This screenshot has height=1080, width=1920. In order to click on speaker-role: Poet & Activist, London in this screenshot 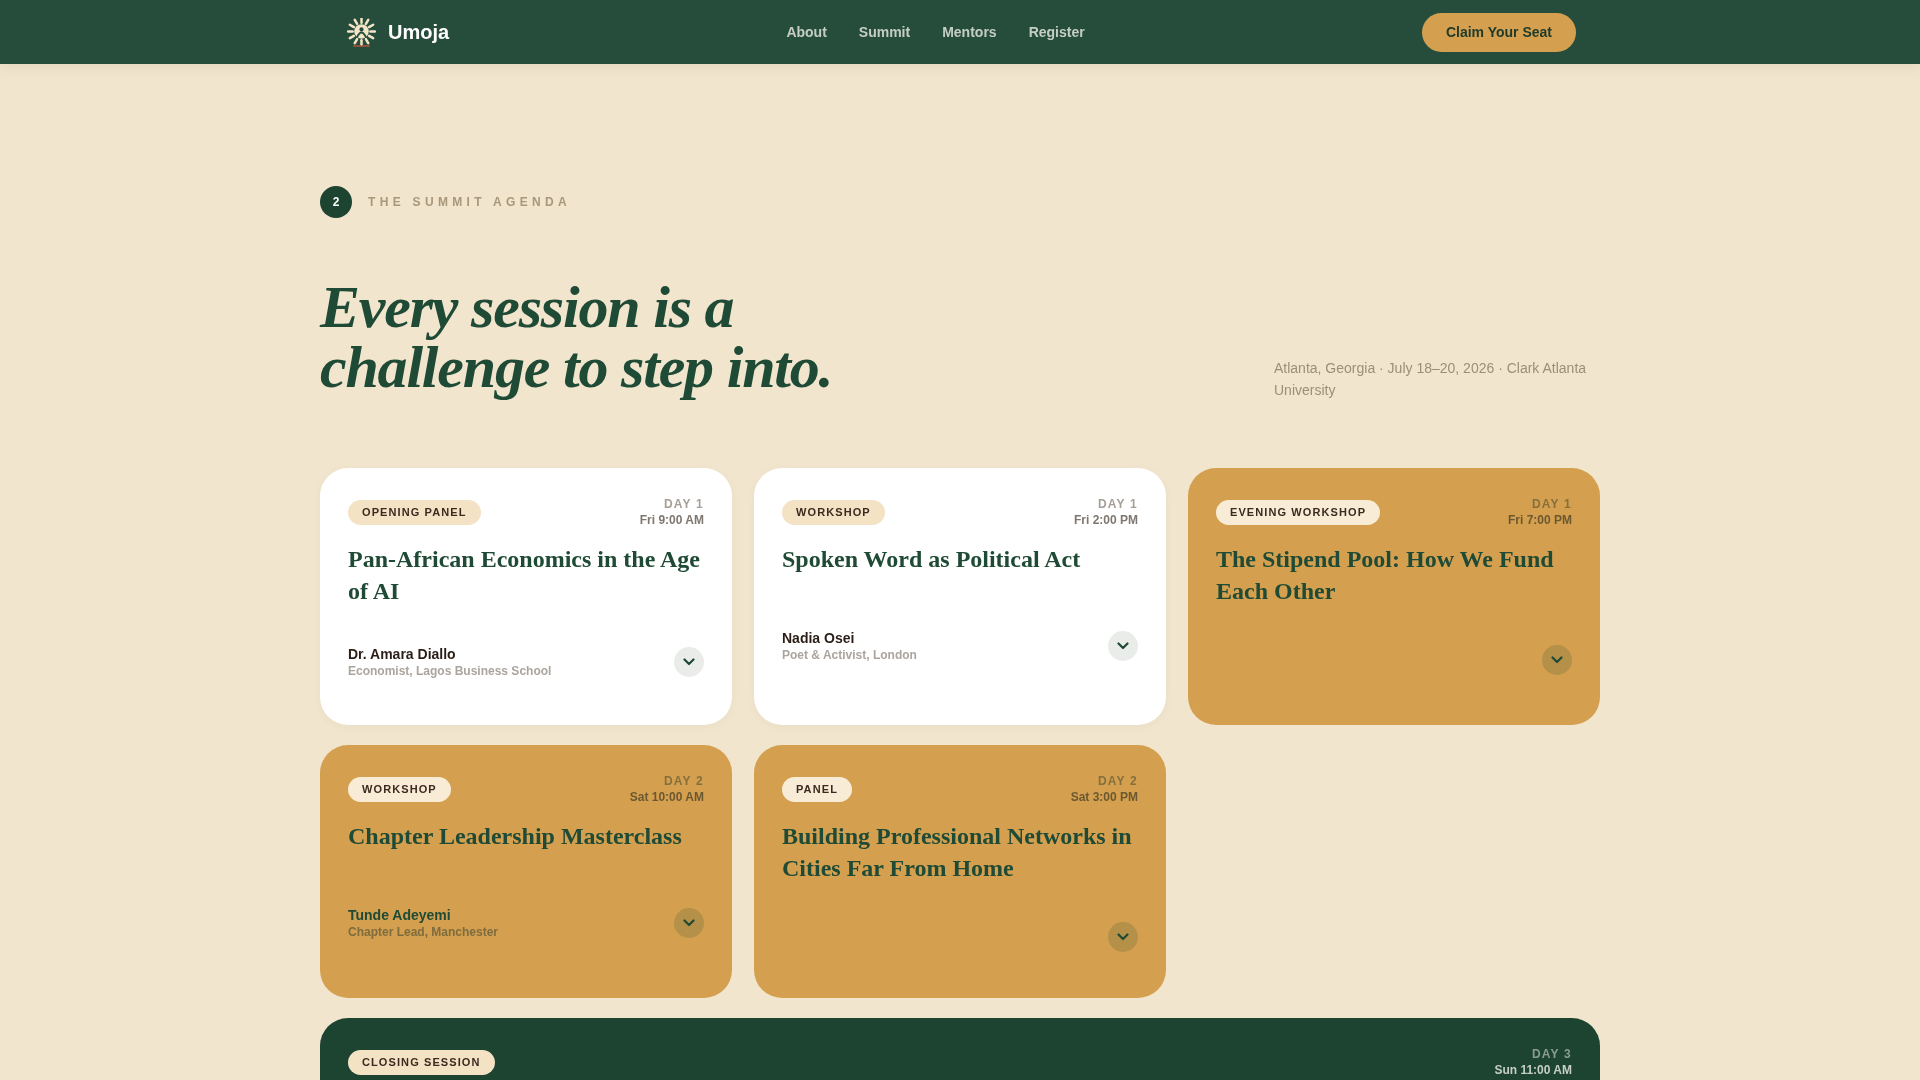, I will do `click(849, 655)`.